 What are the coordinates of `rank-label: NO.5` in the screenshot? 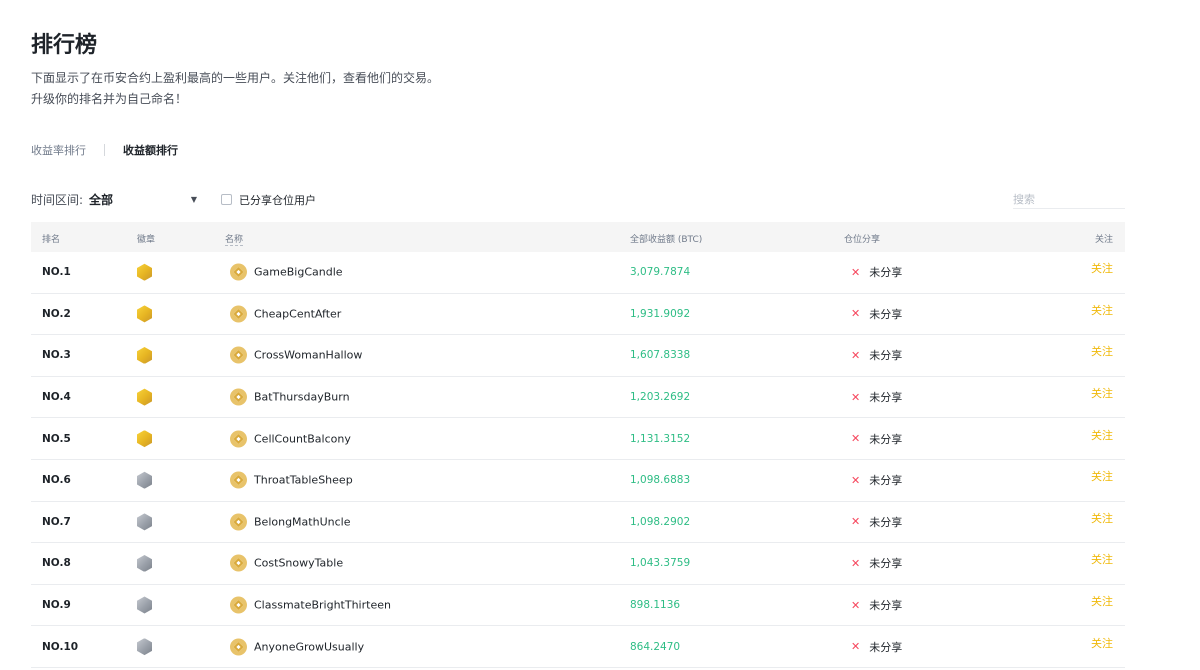 It's located at (56, 438).